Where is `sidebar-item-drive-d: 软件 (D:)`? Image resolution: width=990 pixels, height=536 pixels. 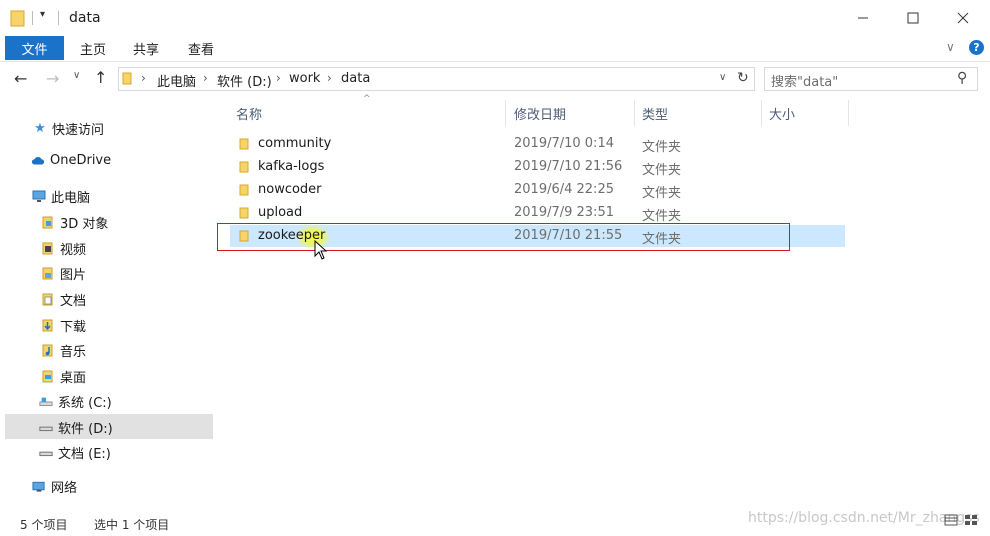 sidebar-item-drive-d: 软件 (D:) is located at coordinates (76, 427).